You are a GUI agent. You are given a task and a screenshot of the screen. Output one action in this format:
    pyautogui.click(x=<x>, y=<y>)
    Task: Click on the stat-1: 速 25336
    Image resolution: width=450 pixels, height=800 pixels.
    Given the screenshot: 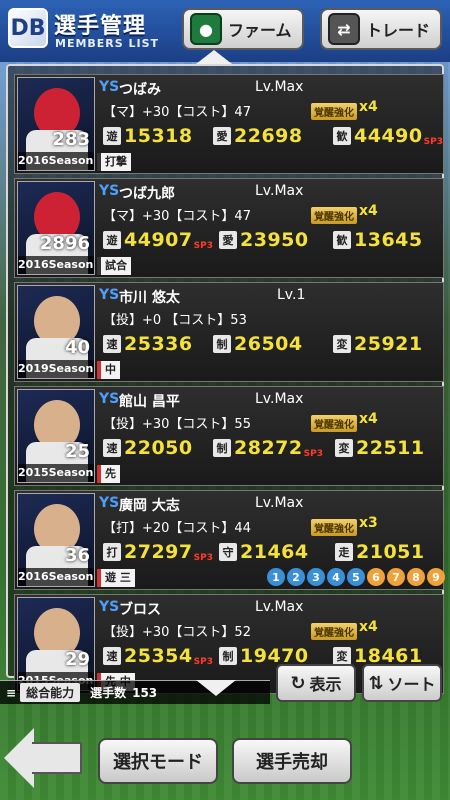 What is the action you would take?
    pyautogui.click(x=148, y=344)
    